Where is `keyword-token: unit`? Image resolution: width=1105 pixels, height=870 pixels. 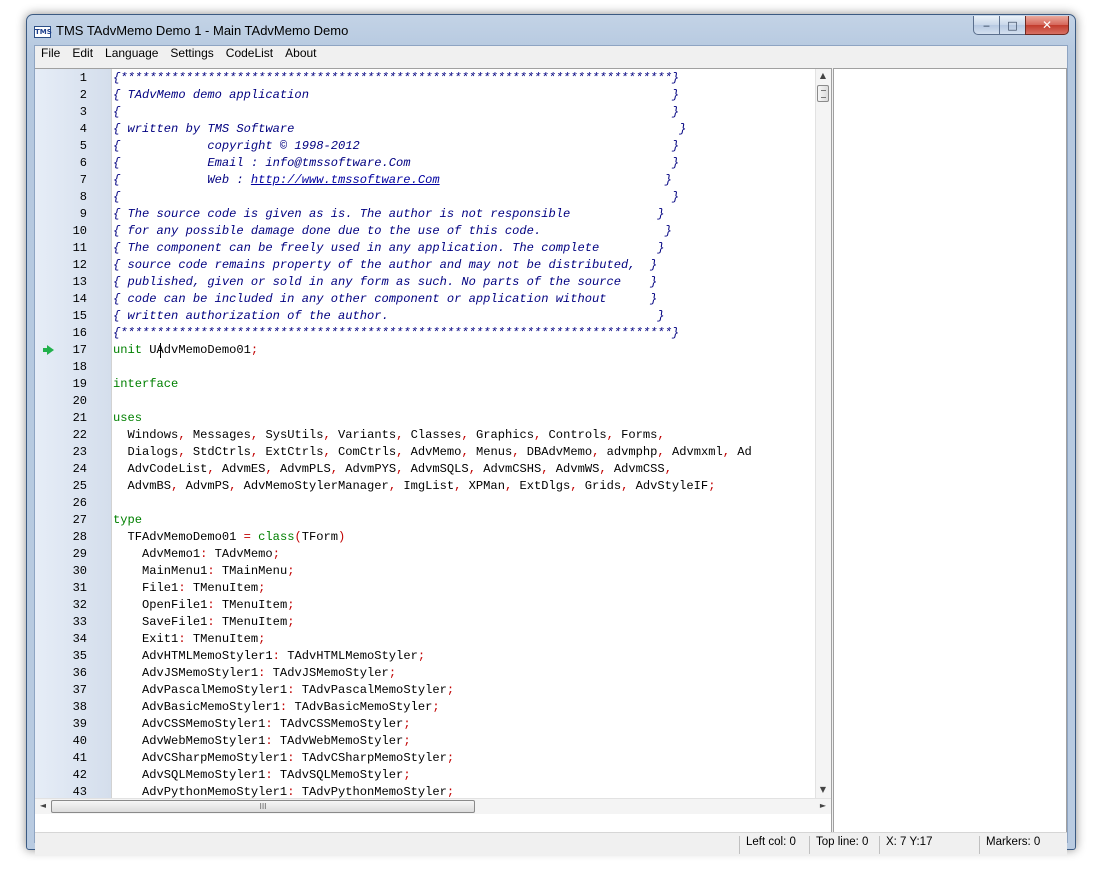
keyword-token: unit is located at coordinates (128, 350).